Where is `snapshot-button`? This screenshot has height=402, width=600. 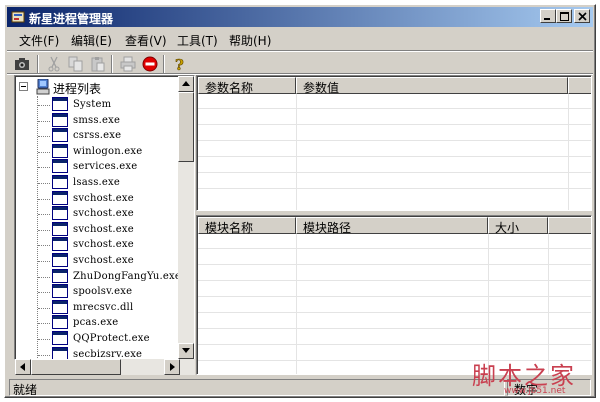
snapshot-button is located at coordinates (22, 64).